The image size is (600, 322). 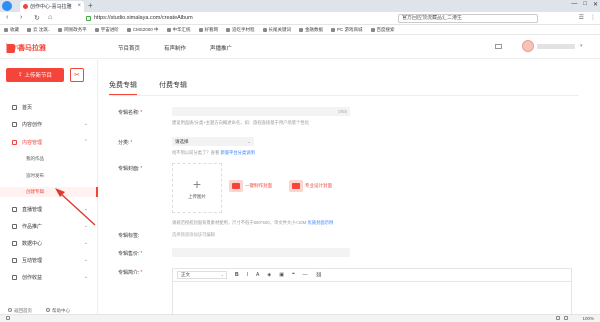 I want to click on forward-icon: ›, so click(x=21, y=17).